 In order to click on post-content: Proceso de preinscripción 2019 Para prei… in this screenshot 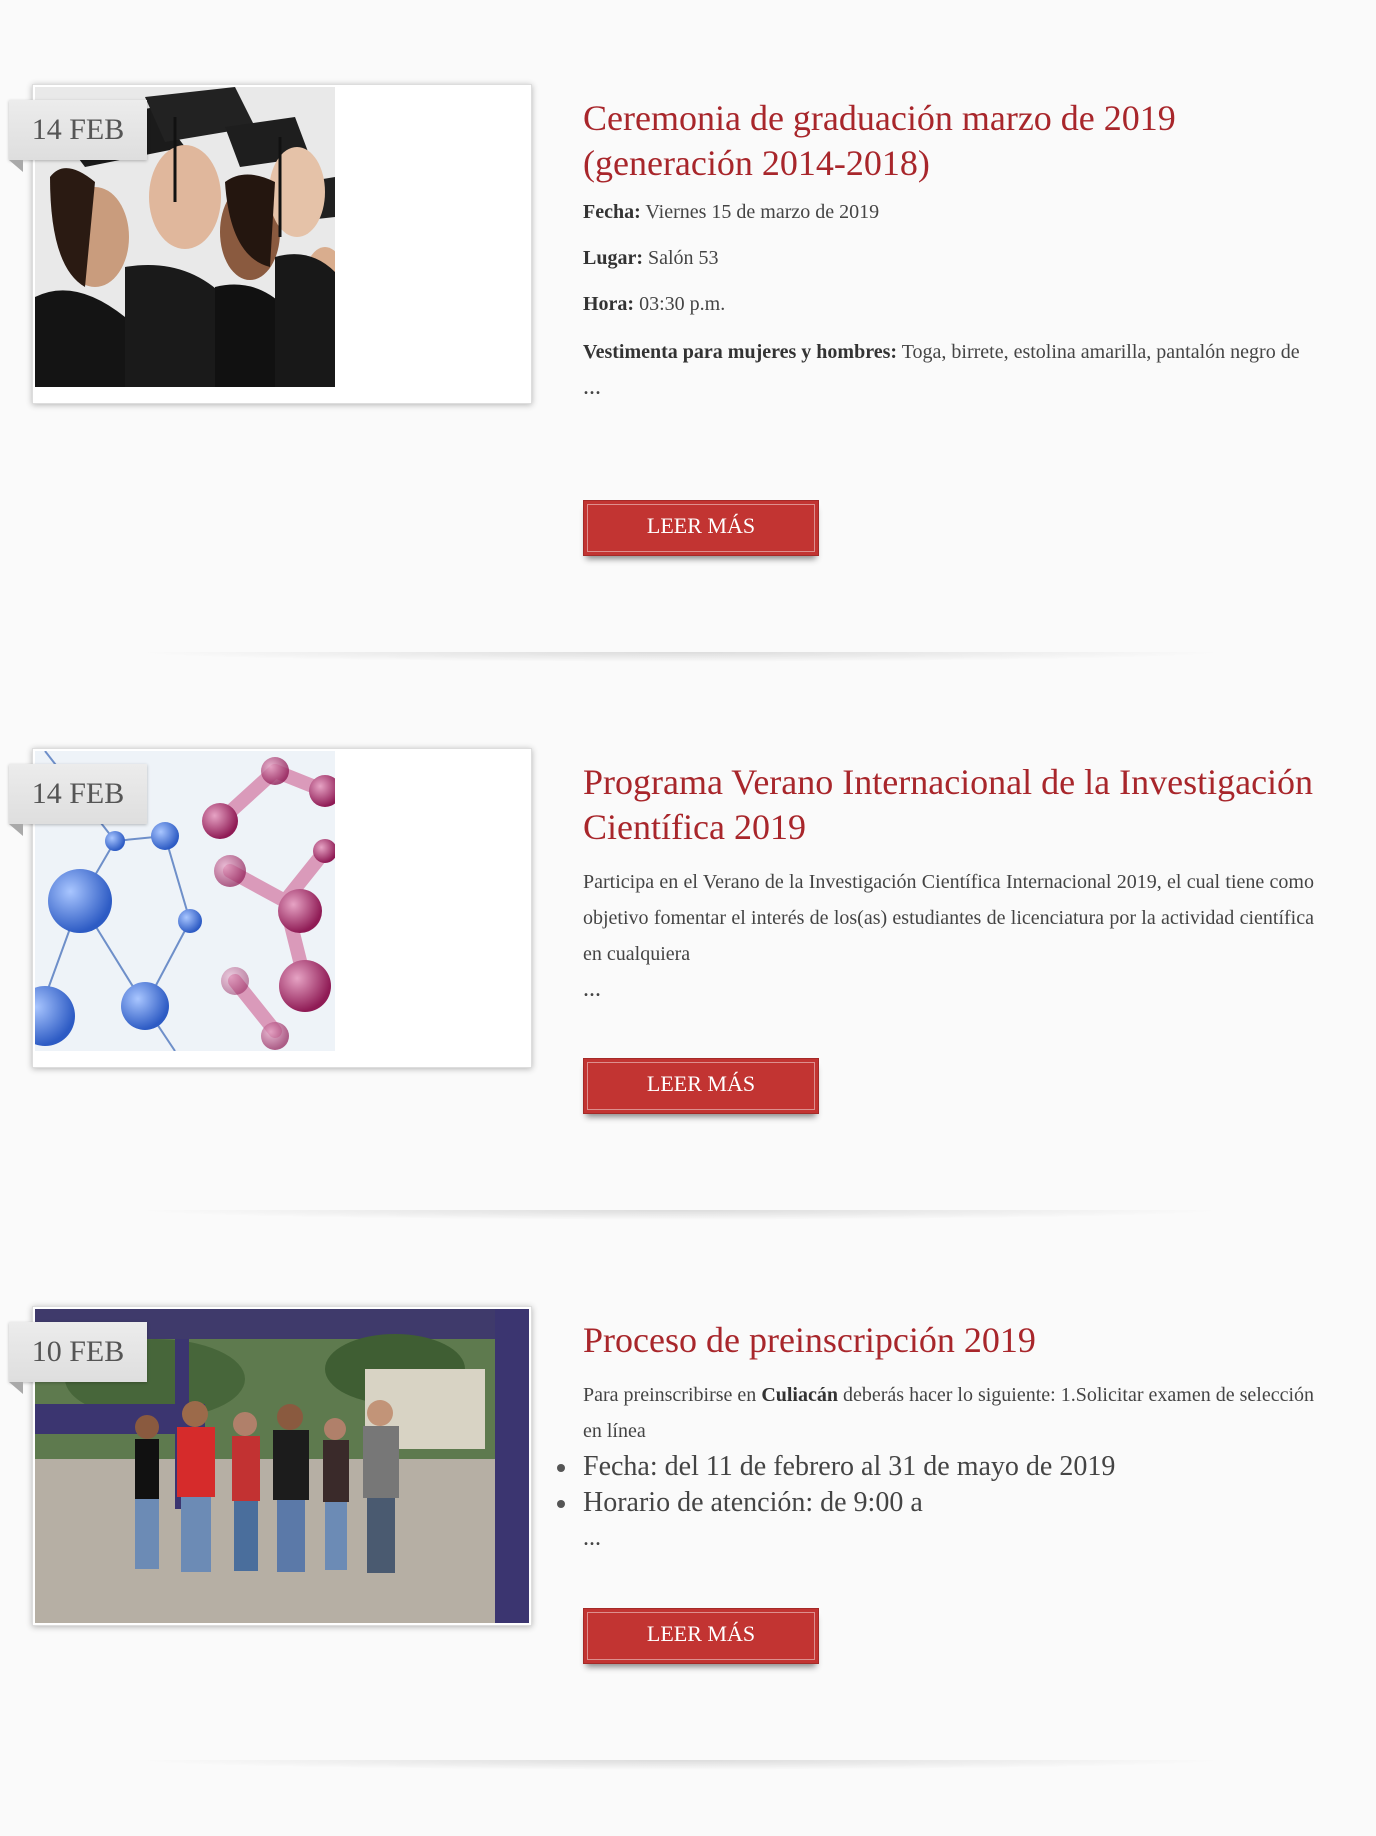, I will do `click(936, 1435)`.